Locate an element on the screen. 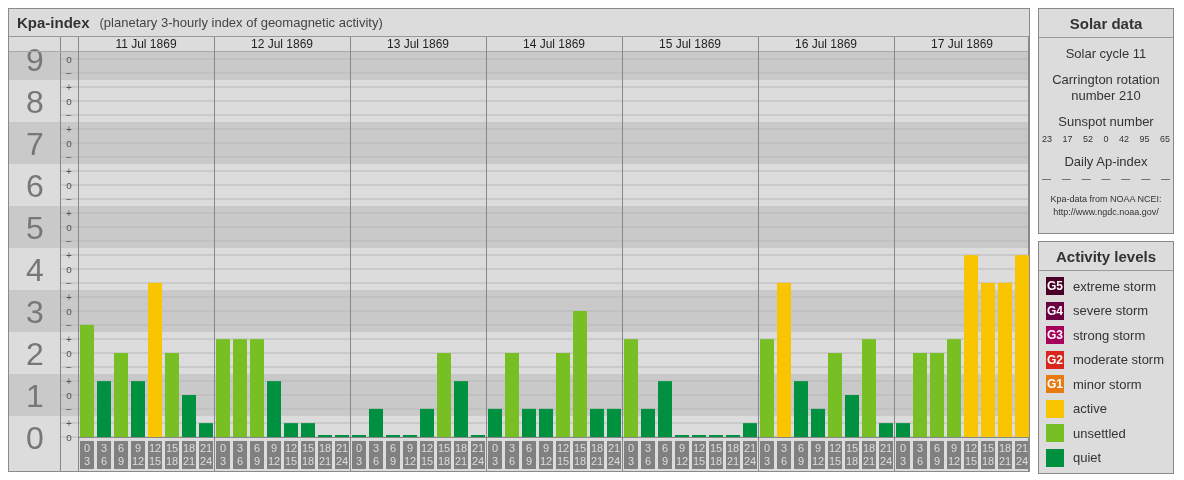  storm-level-badge: G3 is located at coordinates (1055, 335).